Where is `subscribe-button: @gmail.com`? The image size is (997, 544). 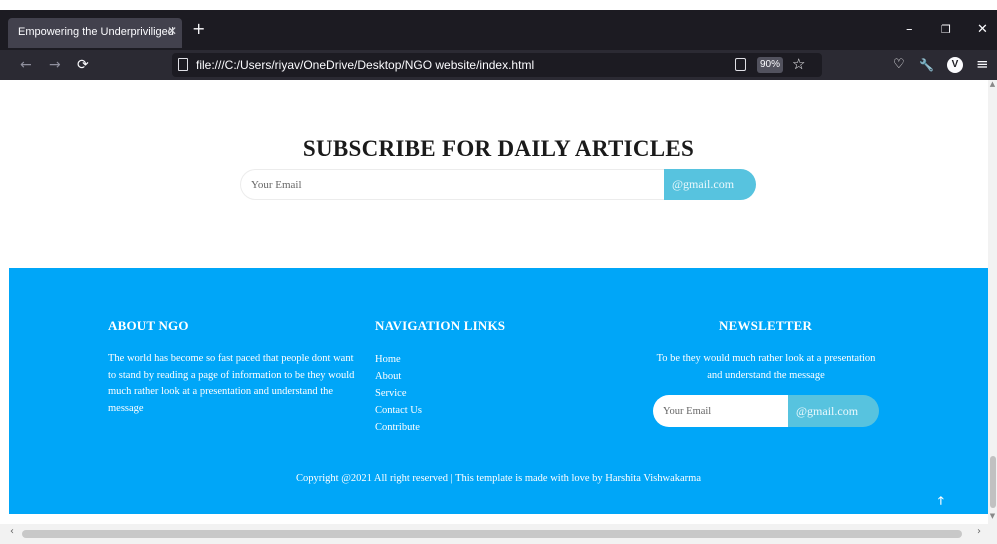
subscribe-button: @gmail.com is located at coordinates (710, 184).